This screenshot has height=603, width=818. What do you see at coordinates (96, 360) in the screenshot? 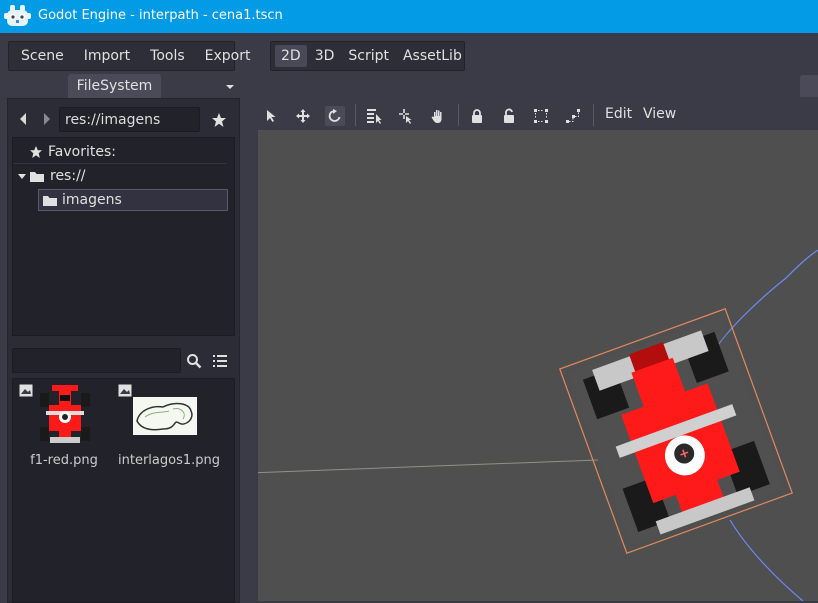
I see `file-search-input` at bounding box center [96, 360].